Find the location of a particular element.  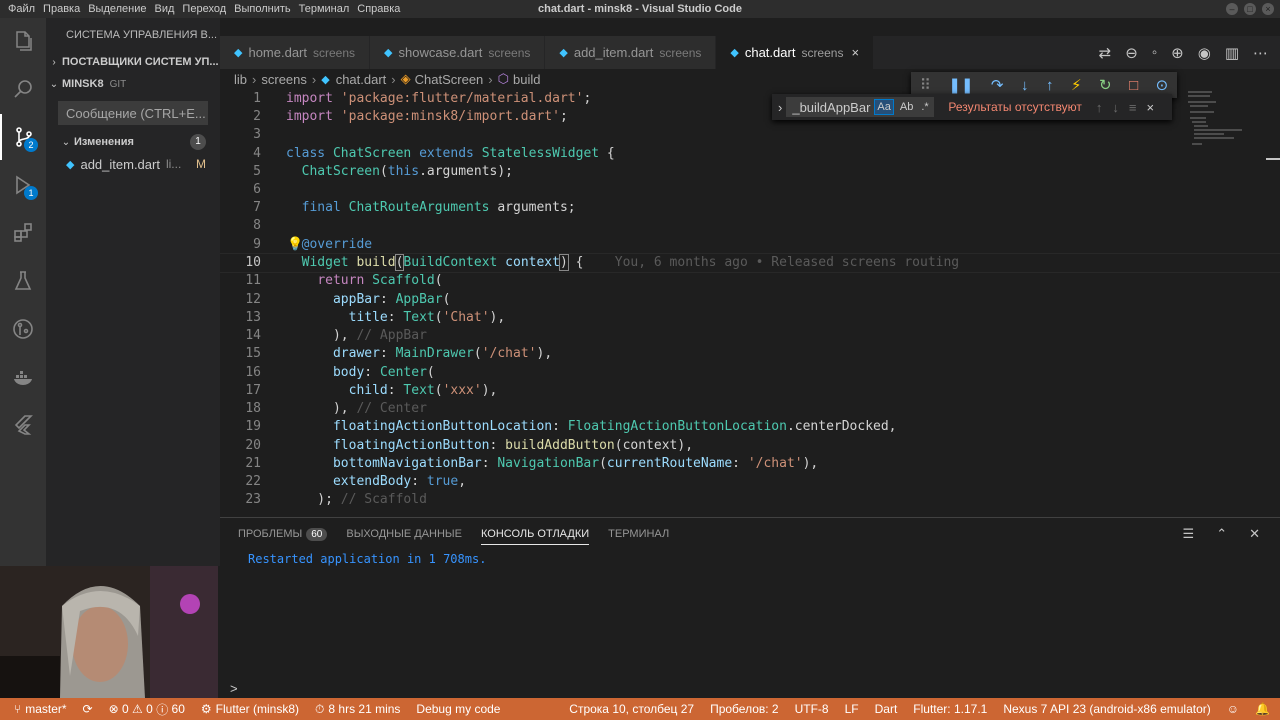

step-out-icon: ↑ is located at coordinates (1050, 85).